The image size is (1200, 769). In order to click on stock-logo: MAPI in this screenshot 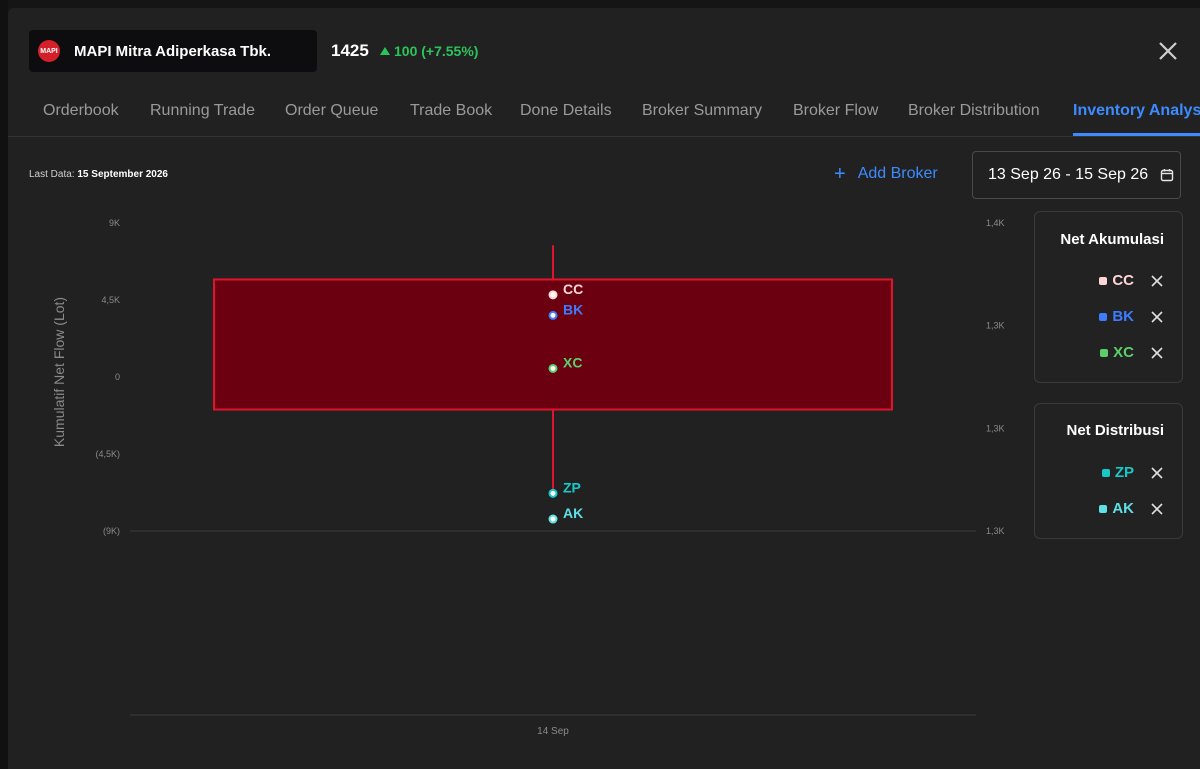, I will do `click(49, 51)`.